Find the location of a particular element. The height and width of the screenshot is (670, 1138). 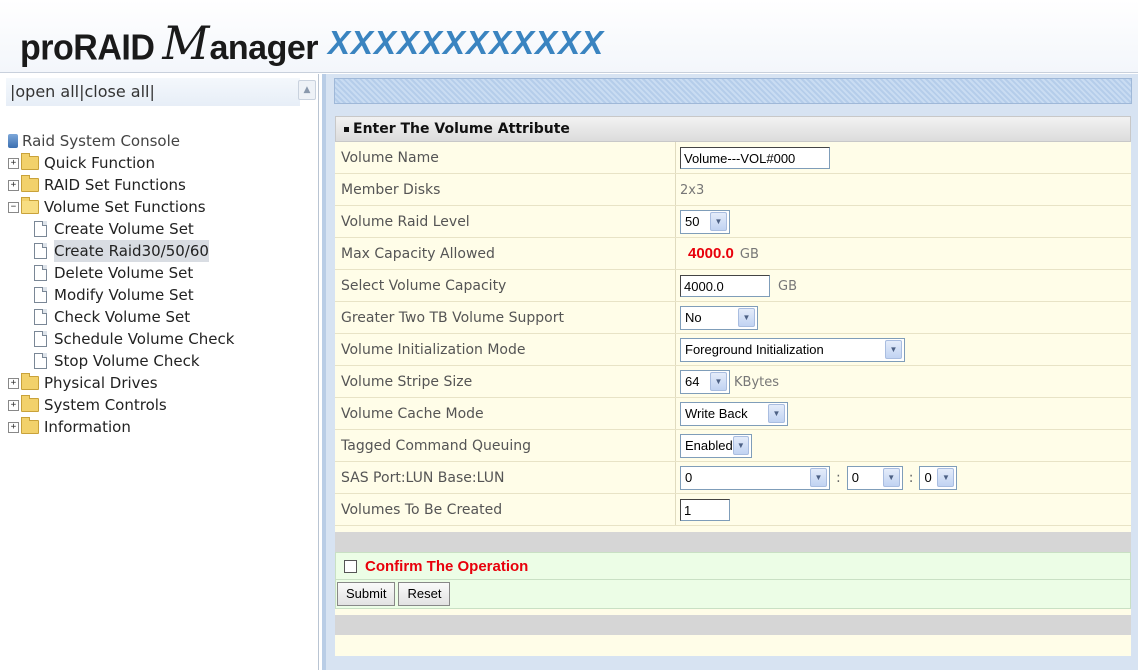

nav-item-label: Check Volume Set is located at coordinates (122, 317).